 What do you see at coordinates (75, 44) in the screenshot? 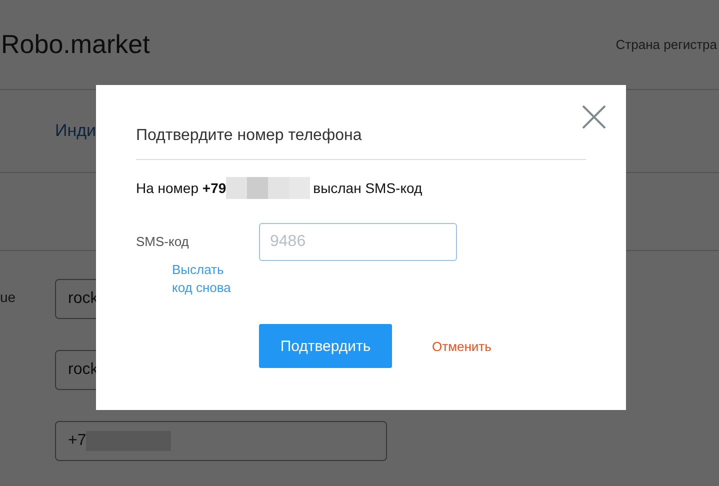
I see `site-logo: Robo.market` at bounding box center [75, 44].